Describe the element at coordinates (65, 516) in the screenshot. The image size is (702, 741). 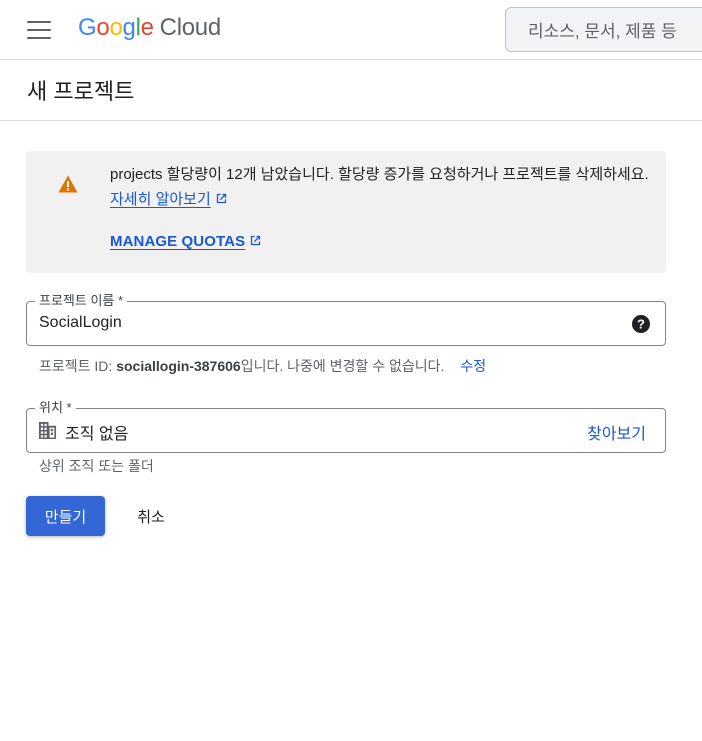
I see `create-button: 만들기` at that location.